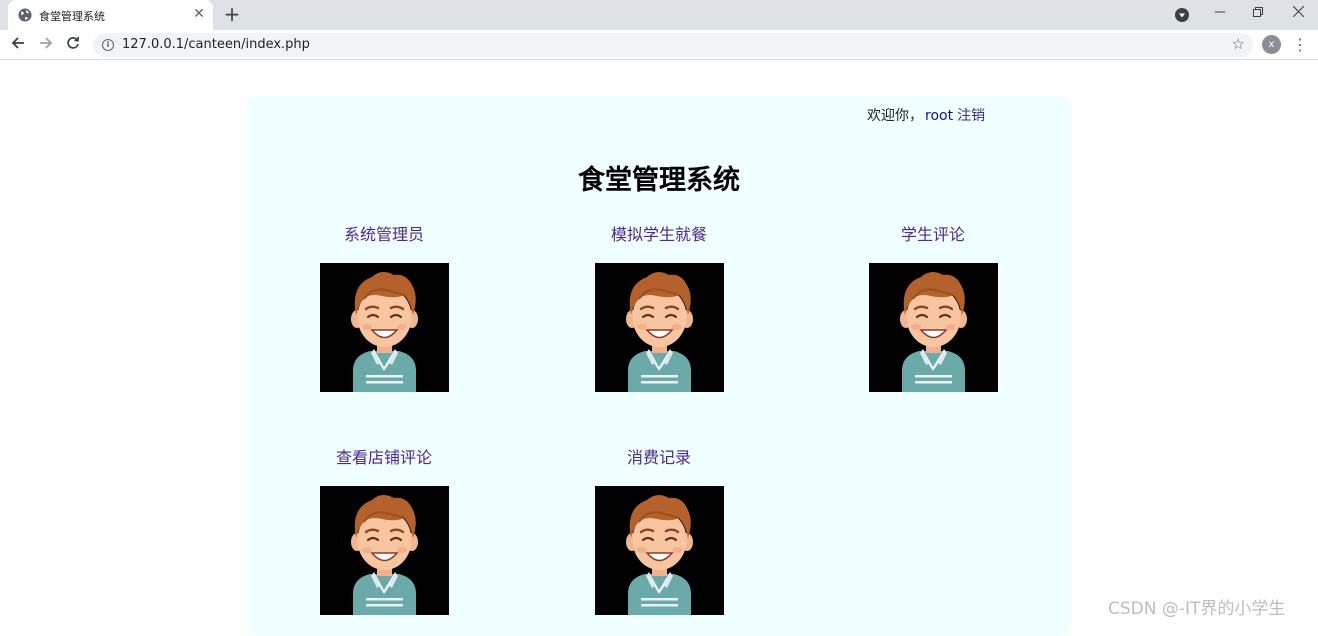 Image resolution: width=1318 pixels, height=636 pixels. What do you see at coordinates (971, 116) in the screenshot?
I see `logout-link: 注销` at bounding box center [971, 116].